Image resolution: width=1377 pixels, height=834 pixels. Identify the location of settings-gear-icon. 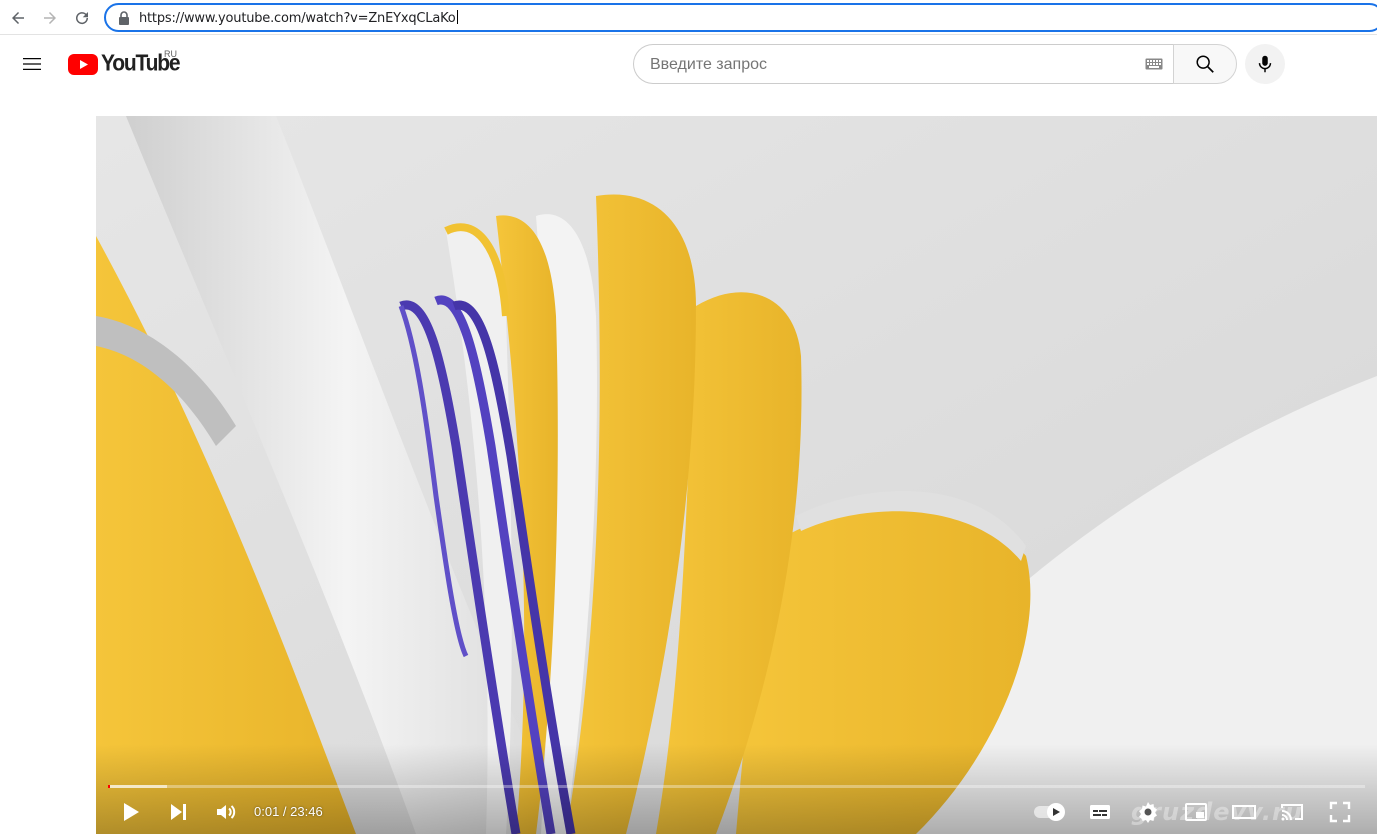
(1148, 812).